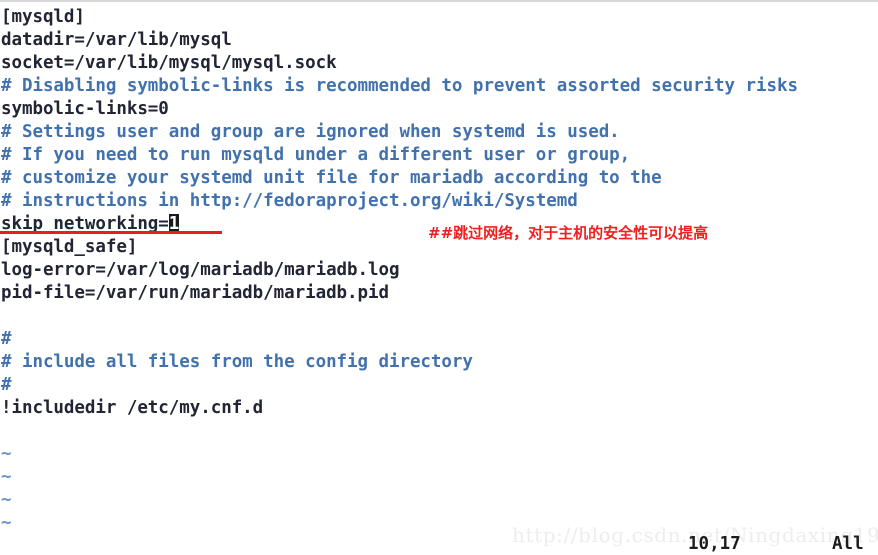 The image size is (878, 555). I want to click on config-text: log-error=/var/log/mariadb/mariadb.log, so click(200, 270).